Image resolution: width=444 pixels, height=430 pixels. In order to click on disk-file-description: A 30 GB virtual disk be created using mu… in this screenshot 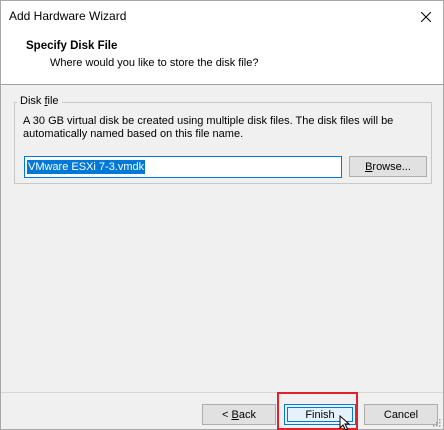, I will do `click(208, 127)`.